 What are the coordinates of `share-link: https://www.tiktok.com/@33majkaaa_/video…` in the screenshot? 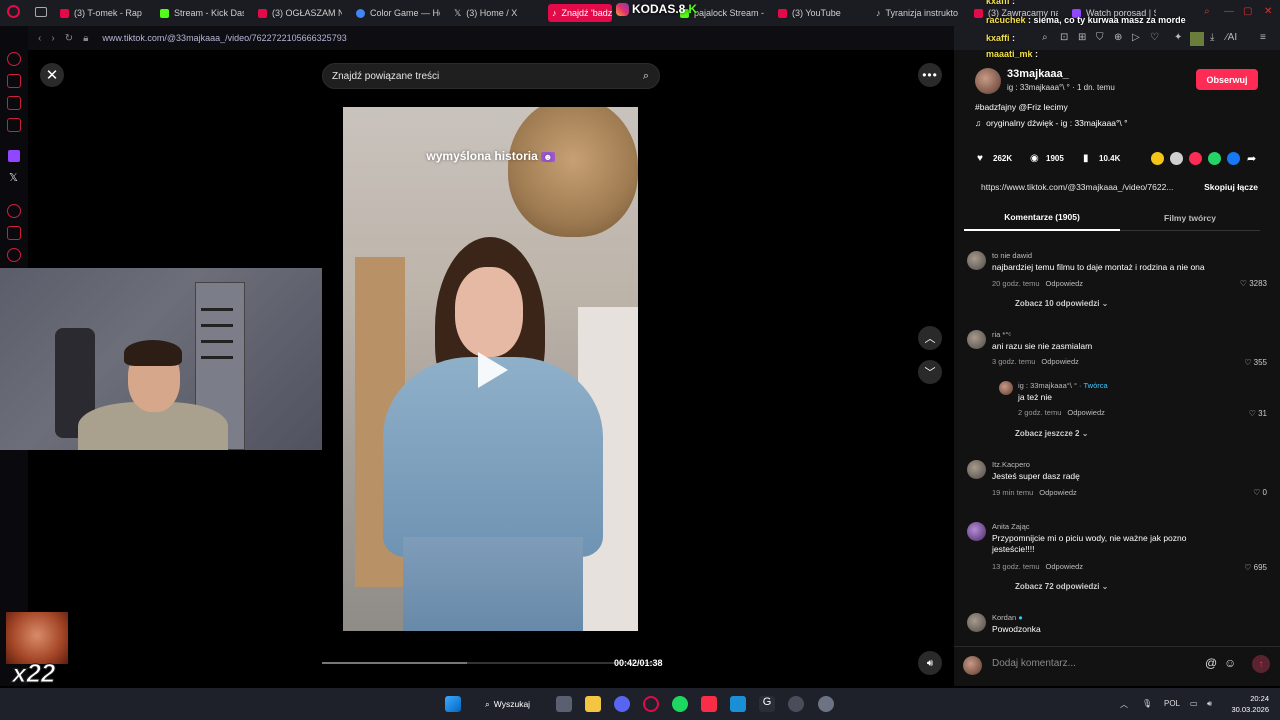 It's located at (1077, 187).